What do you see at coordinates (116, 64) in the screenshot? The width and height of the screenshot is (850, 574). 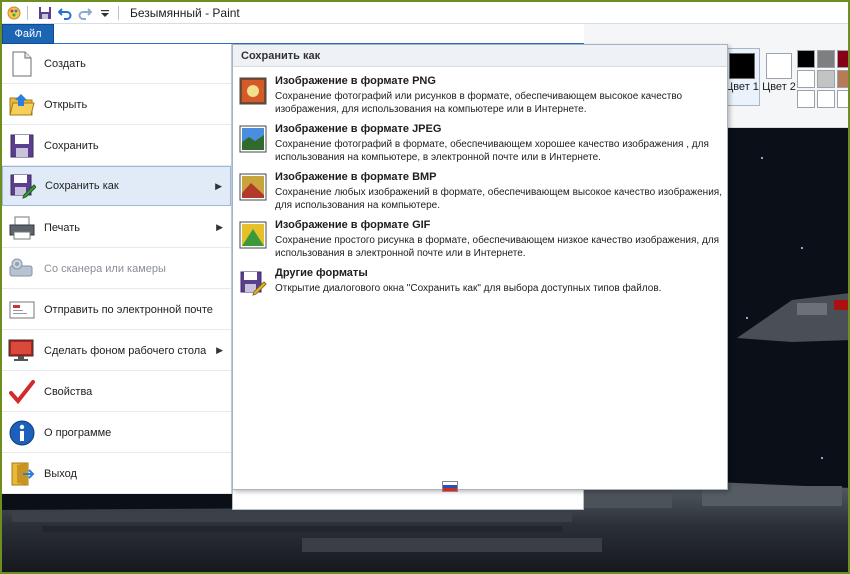 I see `menu-item-new: Создать` at bounding box center [116, 64].